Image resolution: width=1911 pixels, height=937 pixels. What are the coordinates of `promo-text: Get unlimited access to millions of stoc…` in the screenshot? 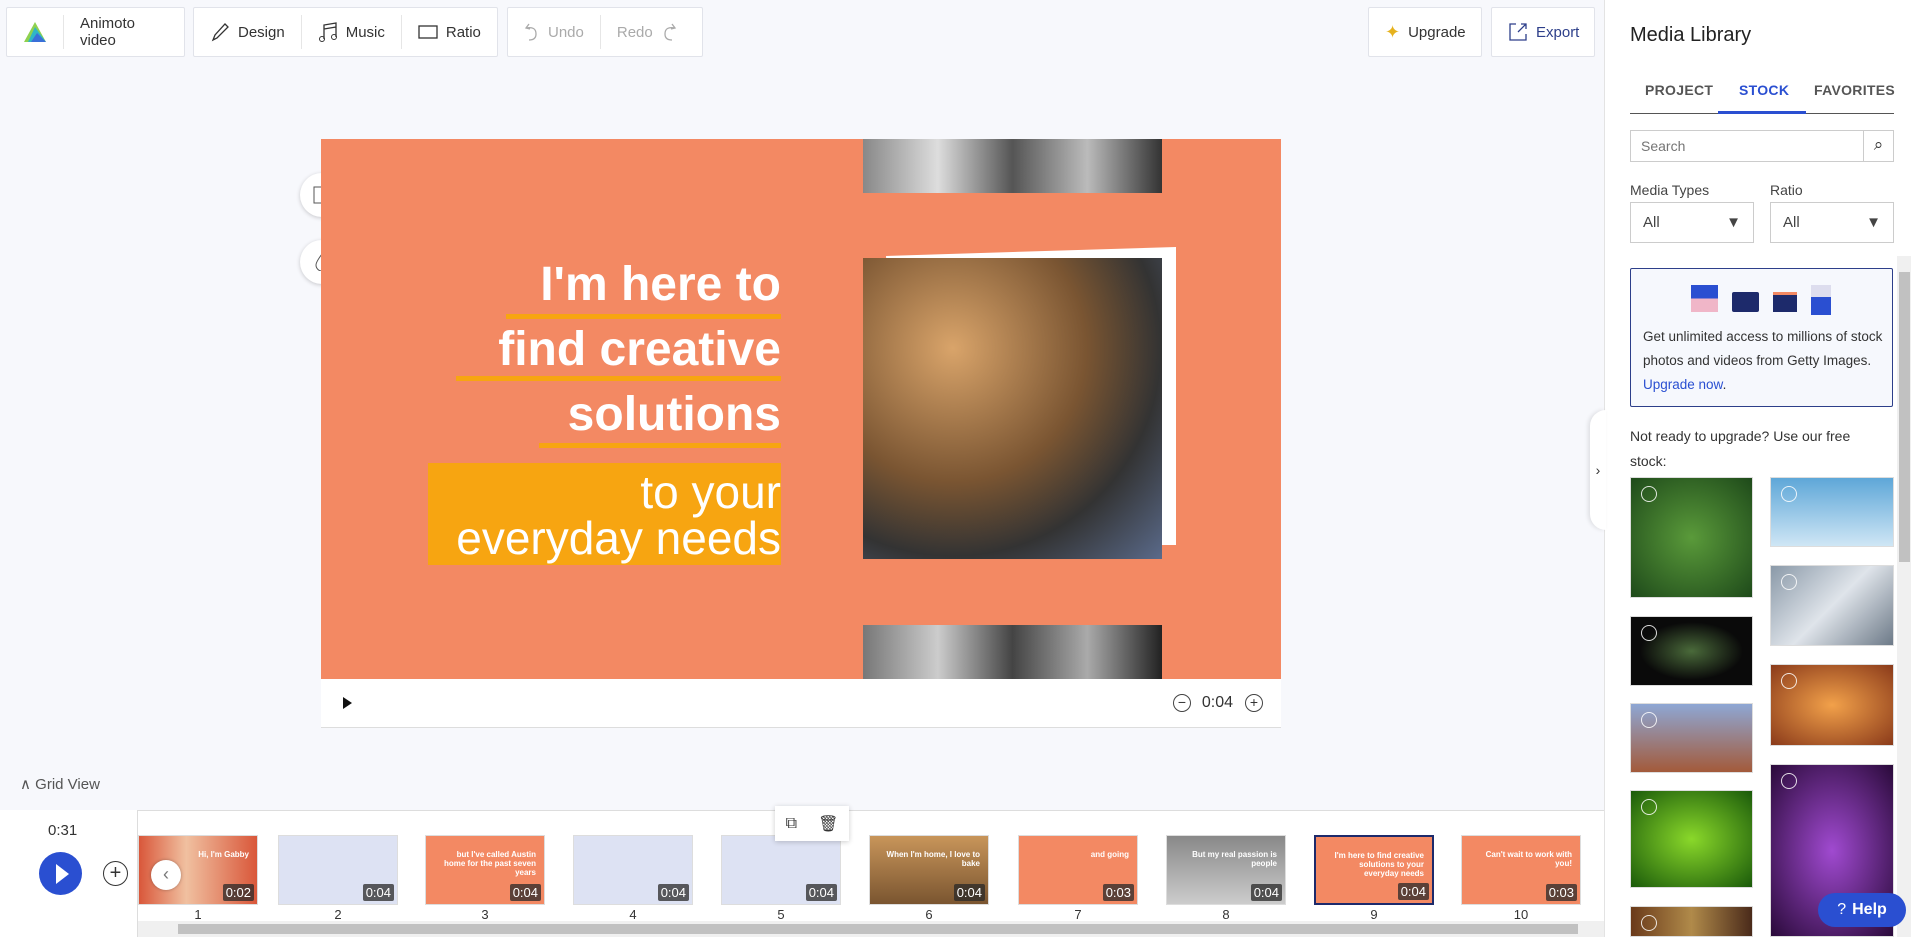 It's located at (1763, 361).